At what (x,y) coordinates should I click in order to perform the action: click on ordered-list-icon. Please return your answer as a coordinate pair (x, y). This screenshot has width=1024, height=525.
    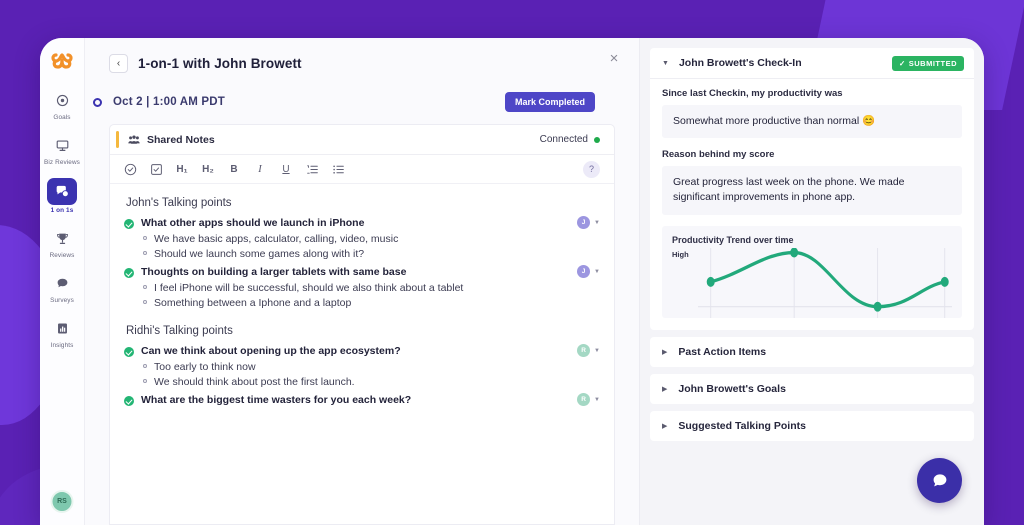
    Looking at the image, I should click on (312, 169).